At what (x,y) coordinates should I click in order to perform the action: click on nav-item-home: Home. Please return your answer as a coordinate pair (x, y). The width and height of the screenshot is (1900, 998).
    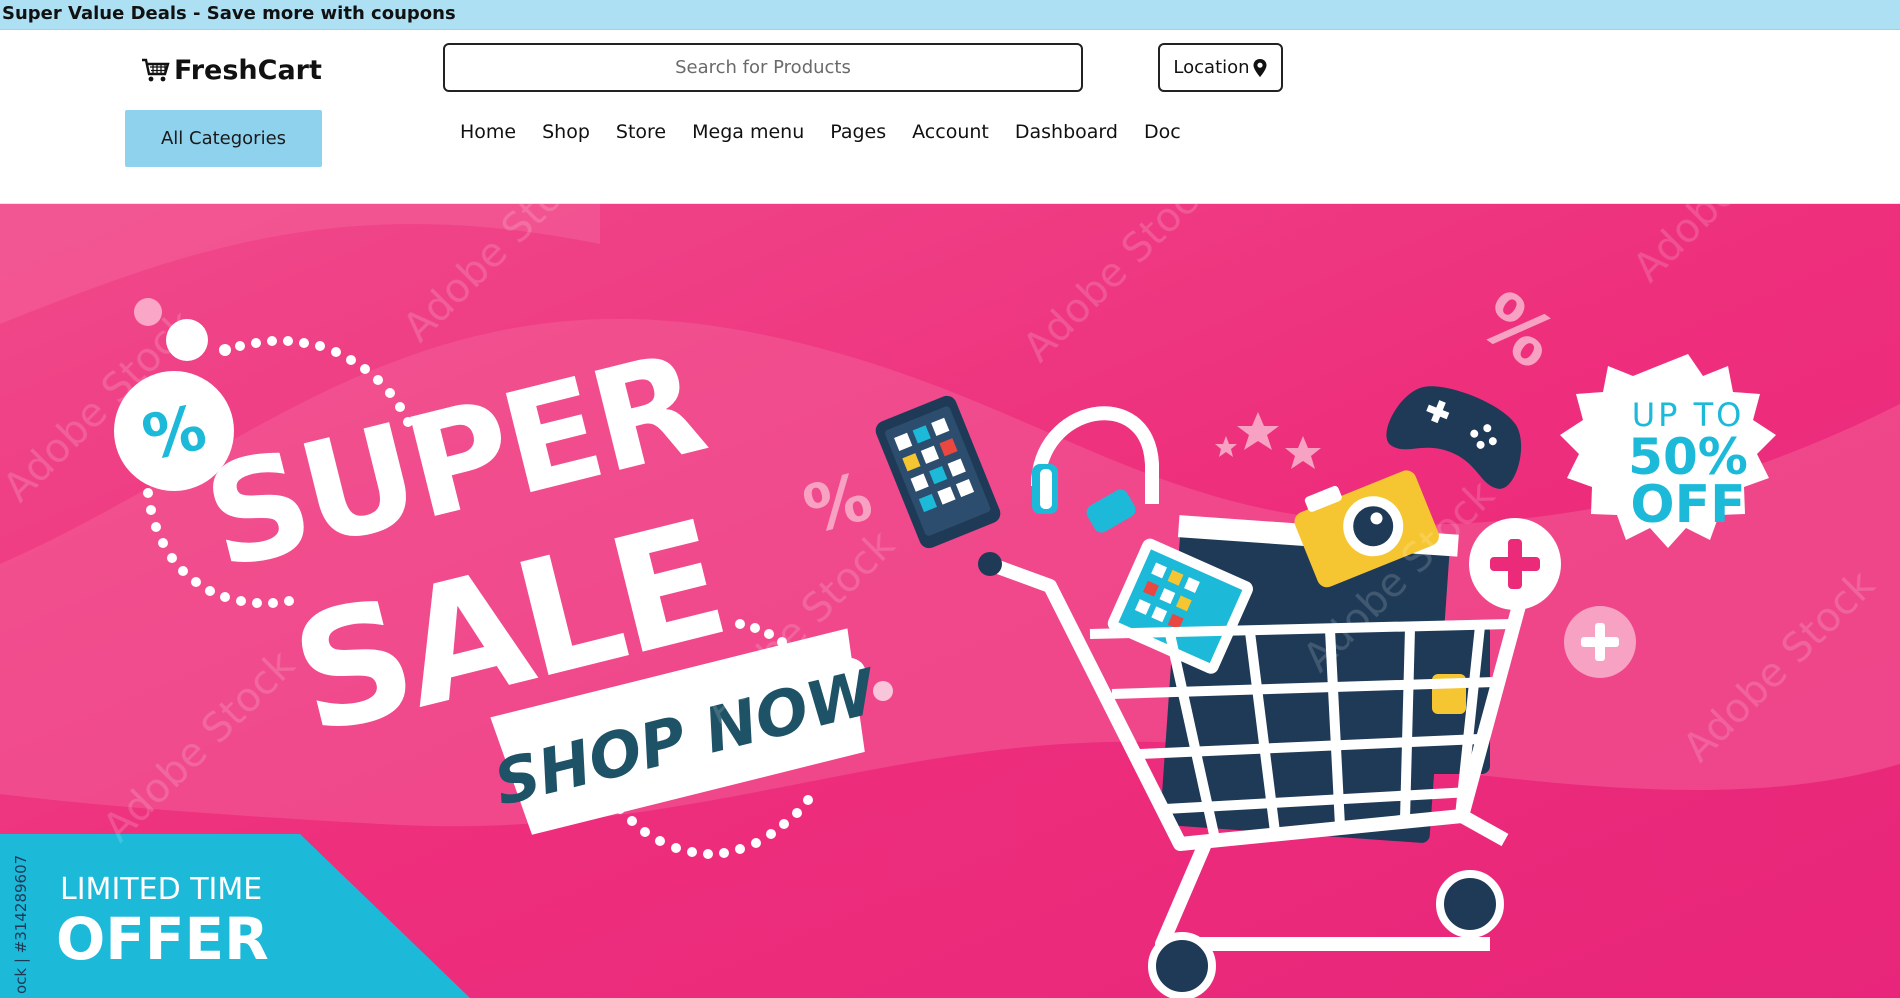
    Looking at the image, I should click on (488, 136).